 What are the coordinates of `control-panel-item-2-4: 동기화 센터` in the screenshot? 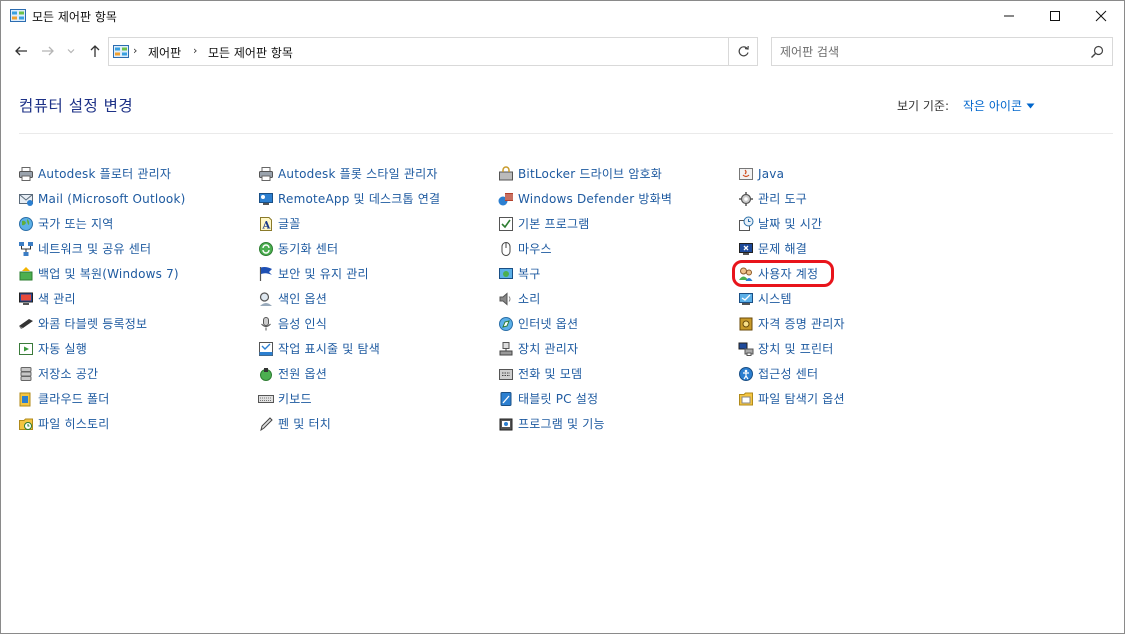 It's located at (373, 248).